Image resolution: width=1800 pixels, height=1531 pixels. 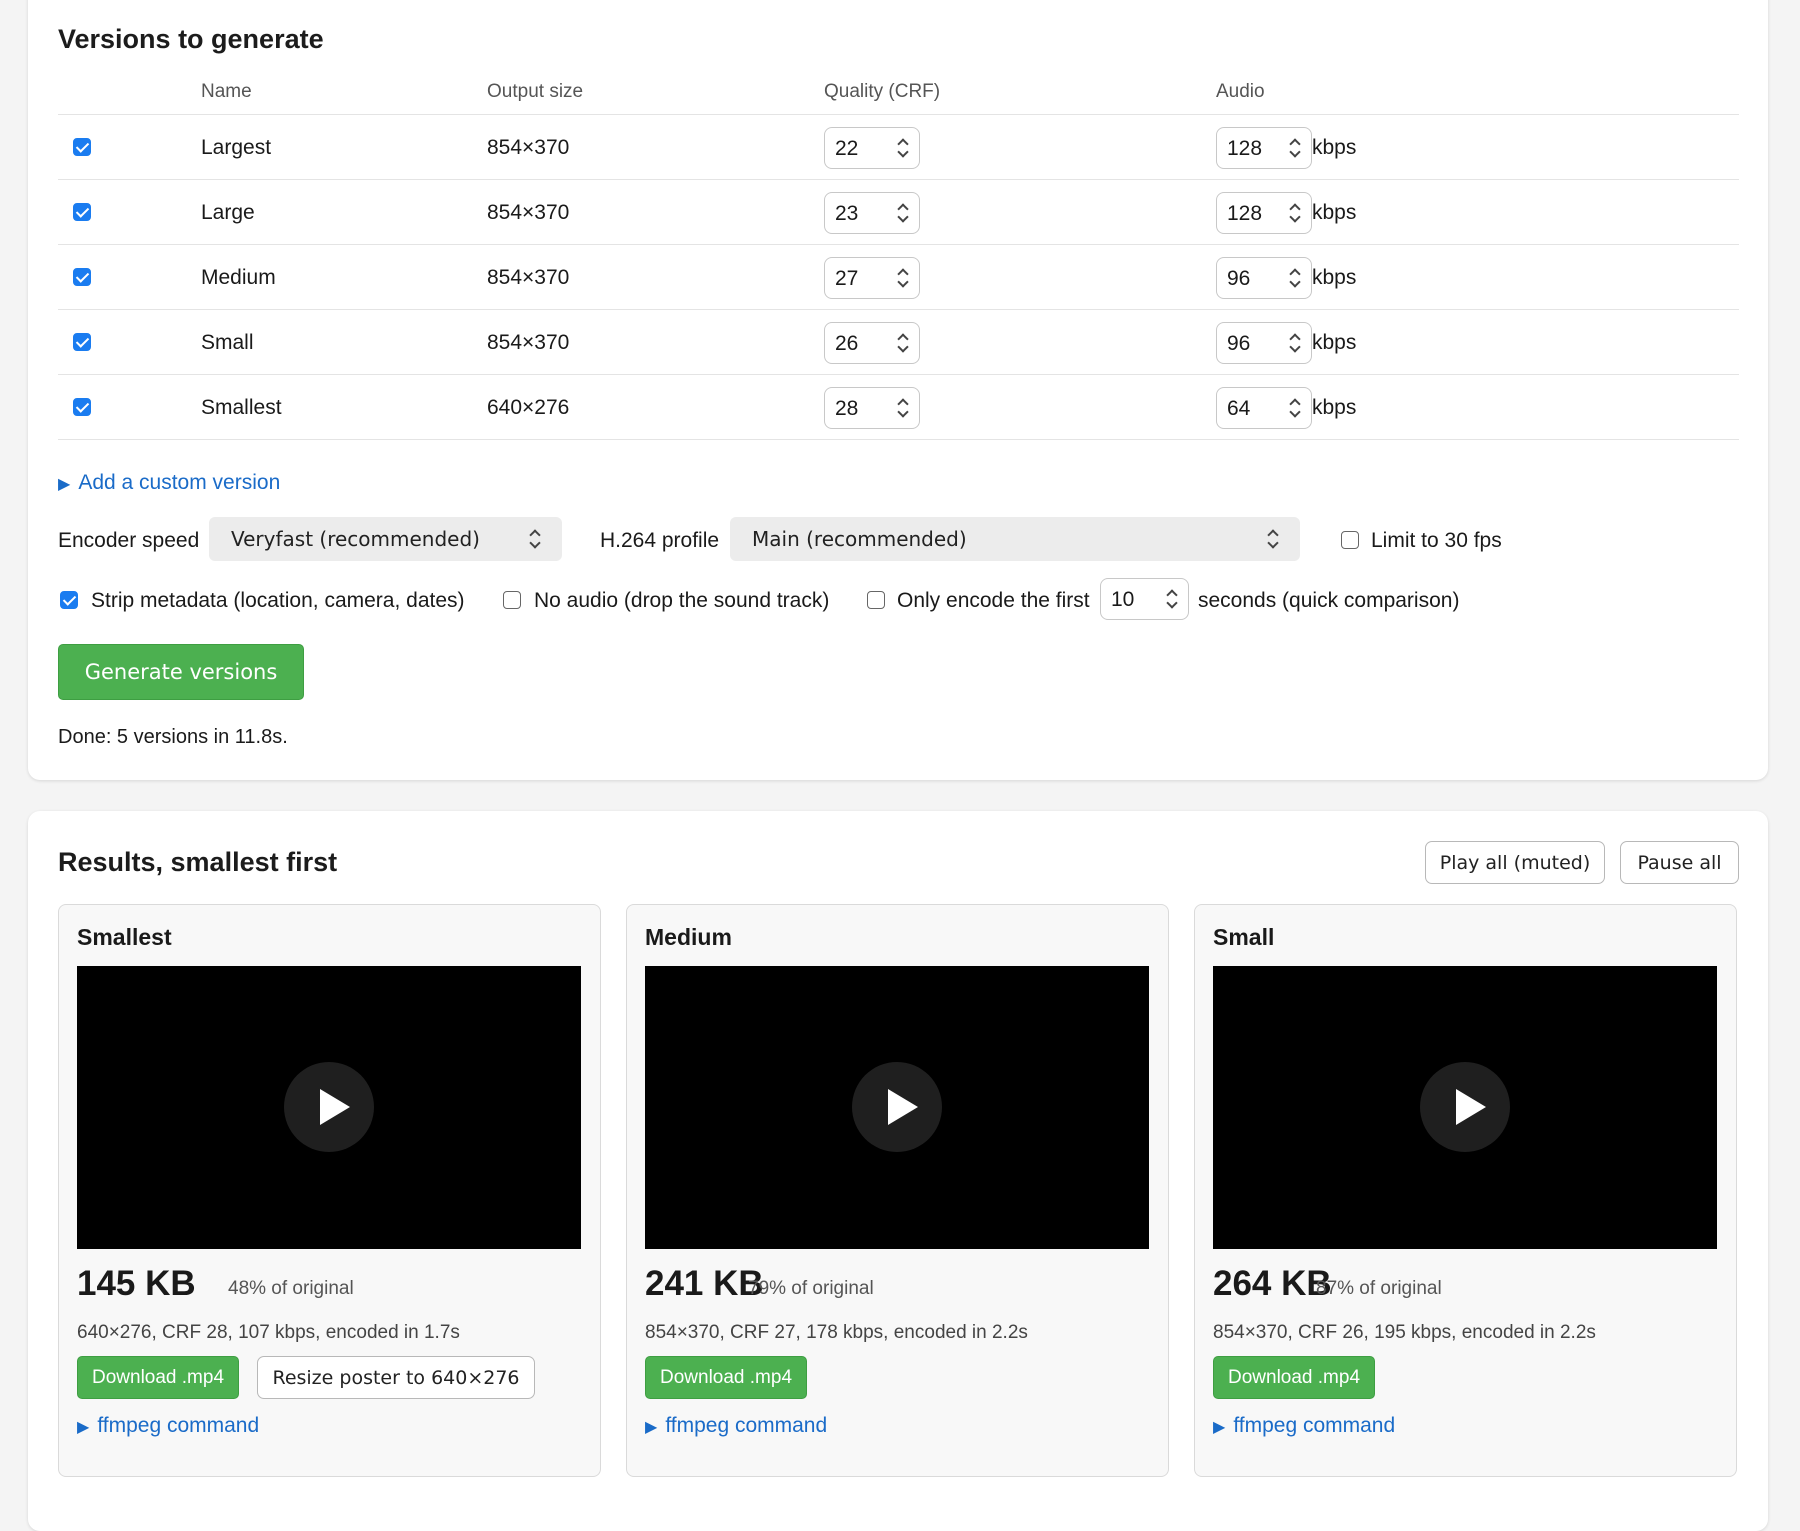 I want to click on no-audio-checkbox, so click(x=512, y=602).